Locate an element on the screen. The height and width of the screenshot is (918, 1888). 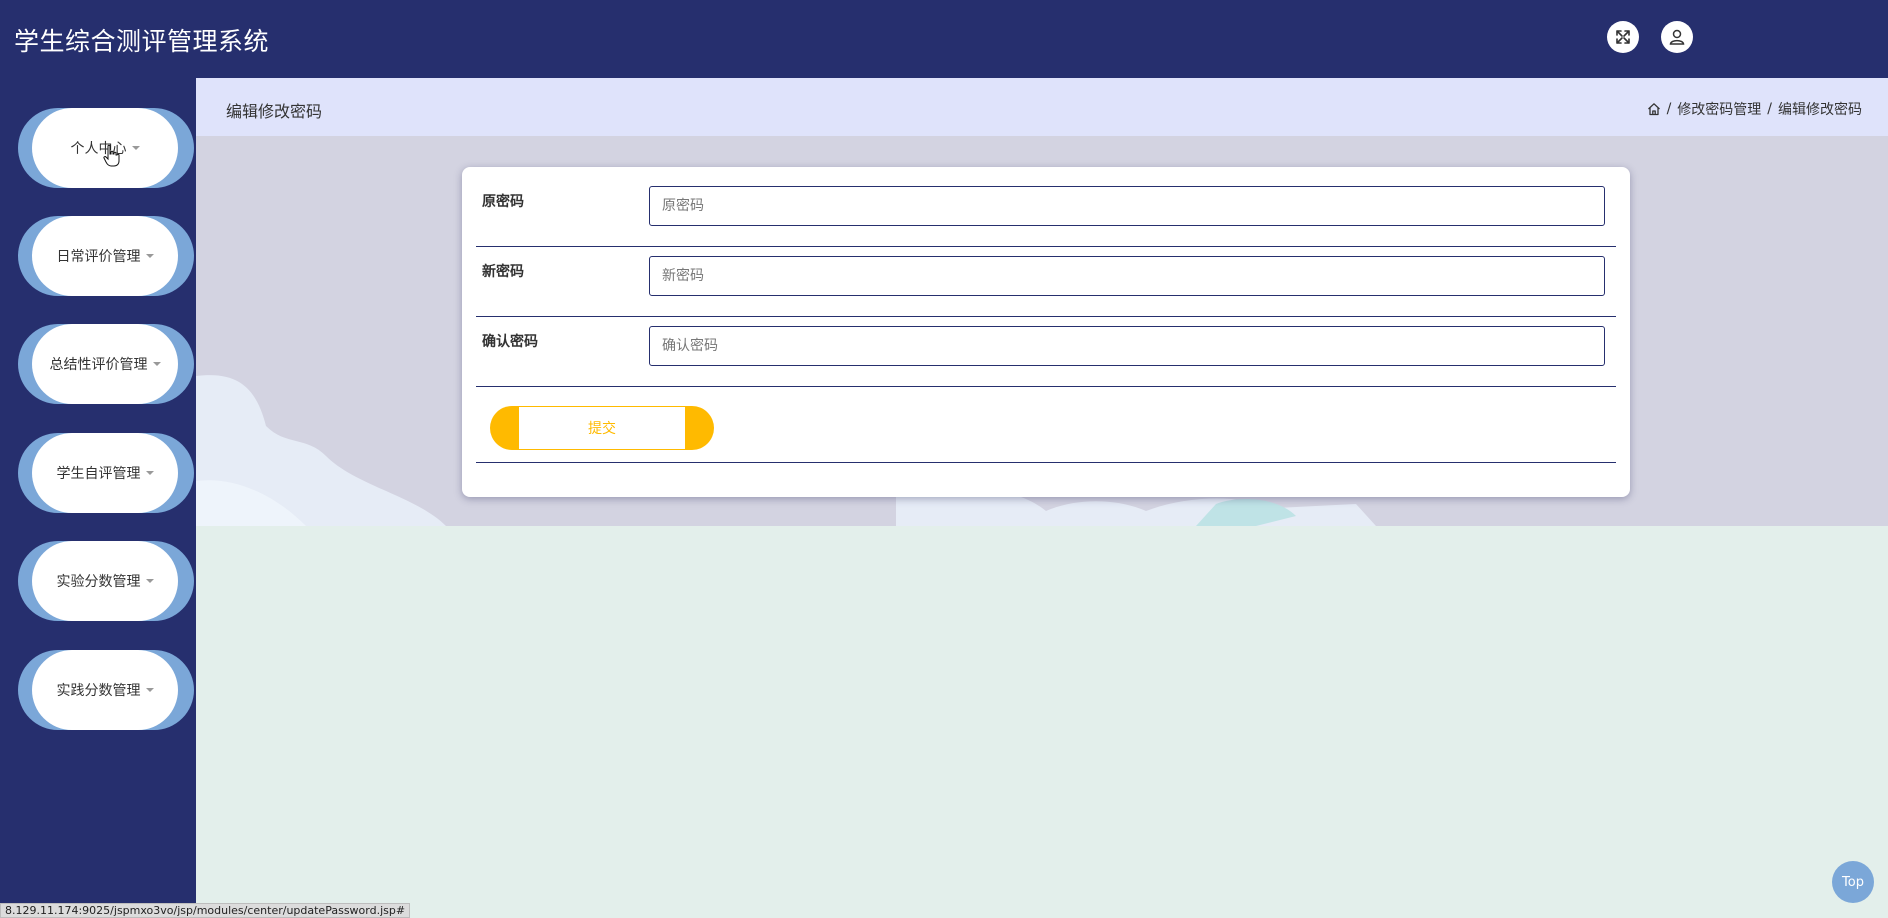
menu-pill: 总结性评价管理 is located at coordinates (105, 364).